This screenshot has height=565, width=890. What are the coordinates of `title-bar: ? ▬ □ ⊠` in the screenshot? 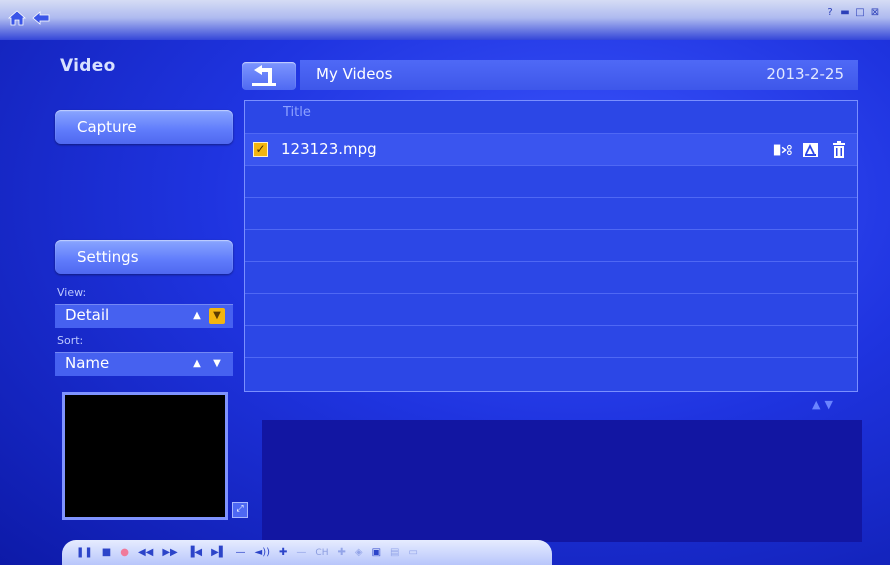 It's located at (445, 20).